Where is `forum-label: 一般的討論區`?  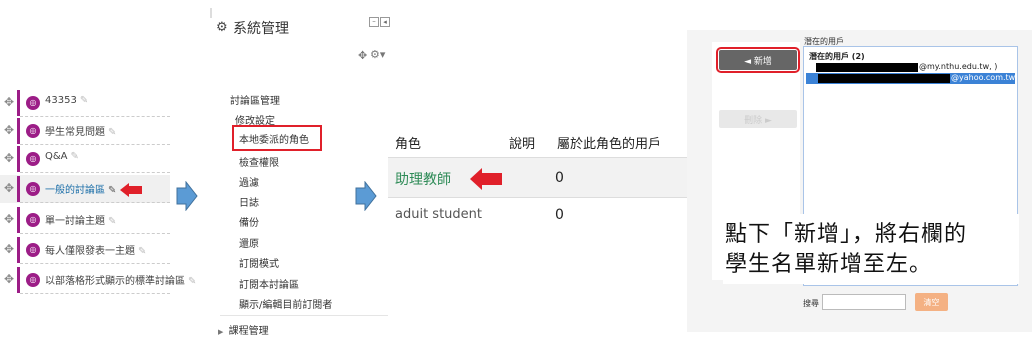
forum-label: 一般的討論區 is located at coordinates (75, 190).